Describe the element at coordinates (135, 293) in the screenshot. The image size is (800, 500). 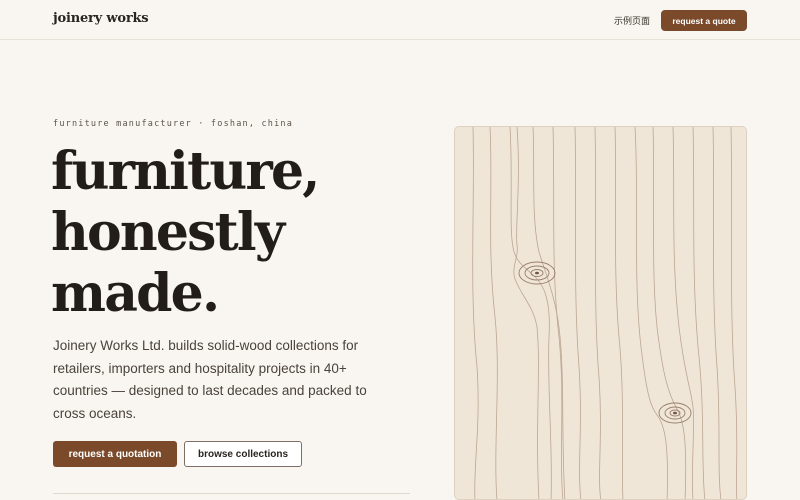
I see `headline-line-3: made.` at that location.